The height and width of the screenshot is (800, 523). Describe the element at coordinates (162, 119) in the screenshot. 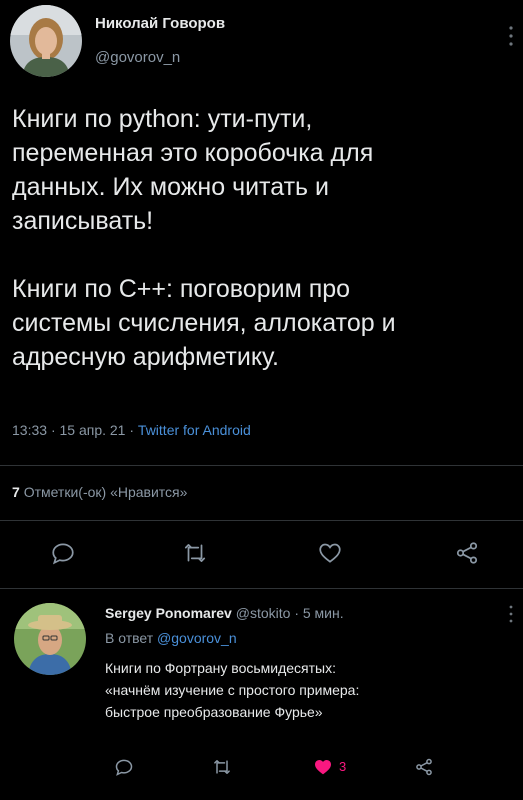

I see `tweet-text-line: Книги по python: ути-пути,` at that location.